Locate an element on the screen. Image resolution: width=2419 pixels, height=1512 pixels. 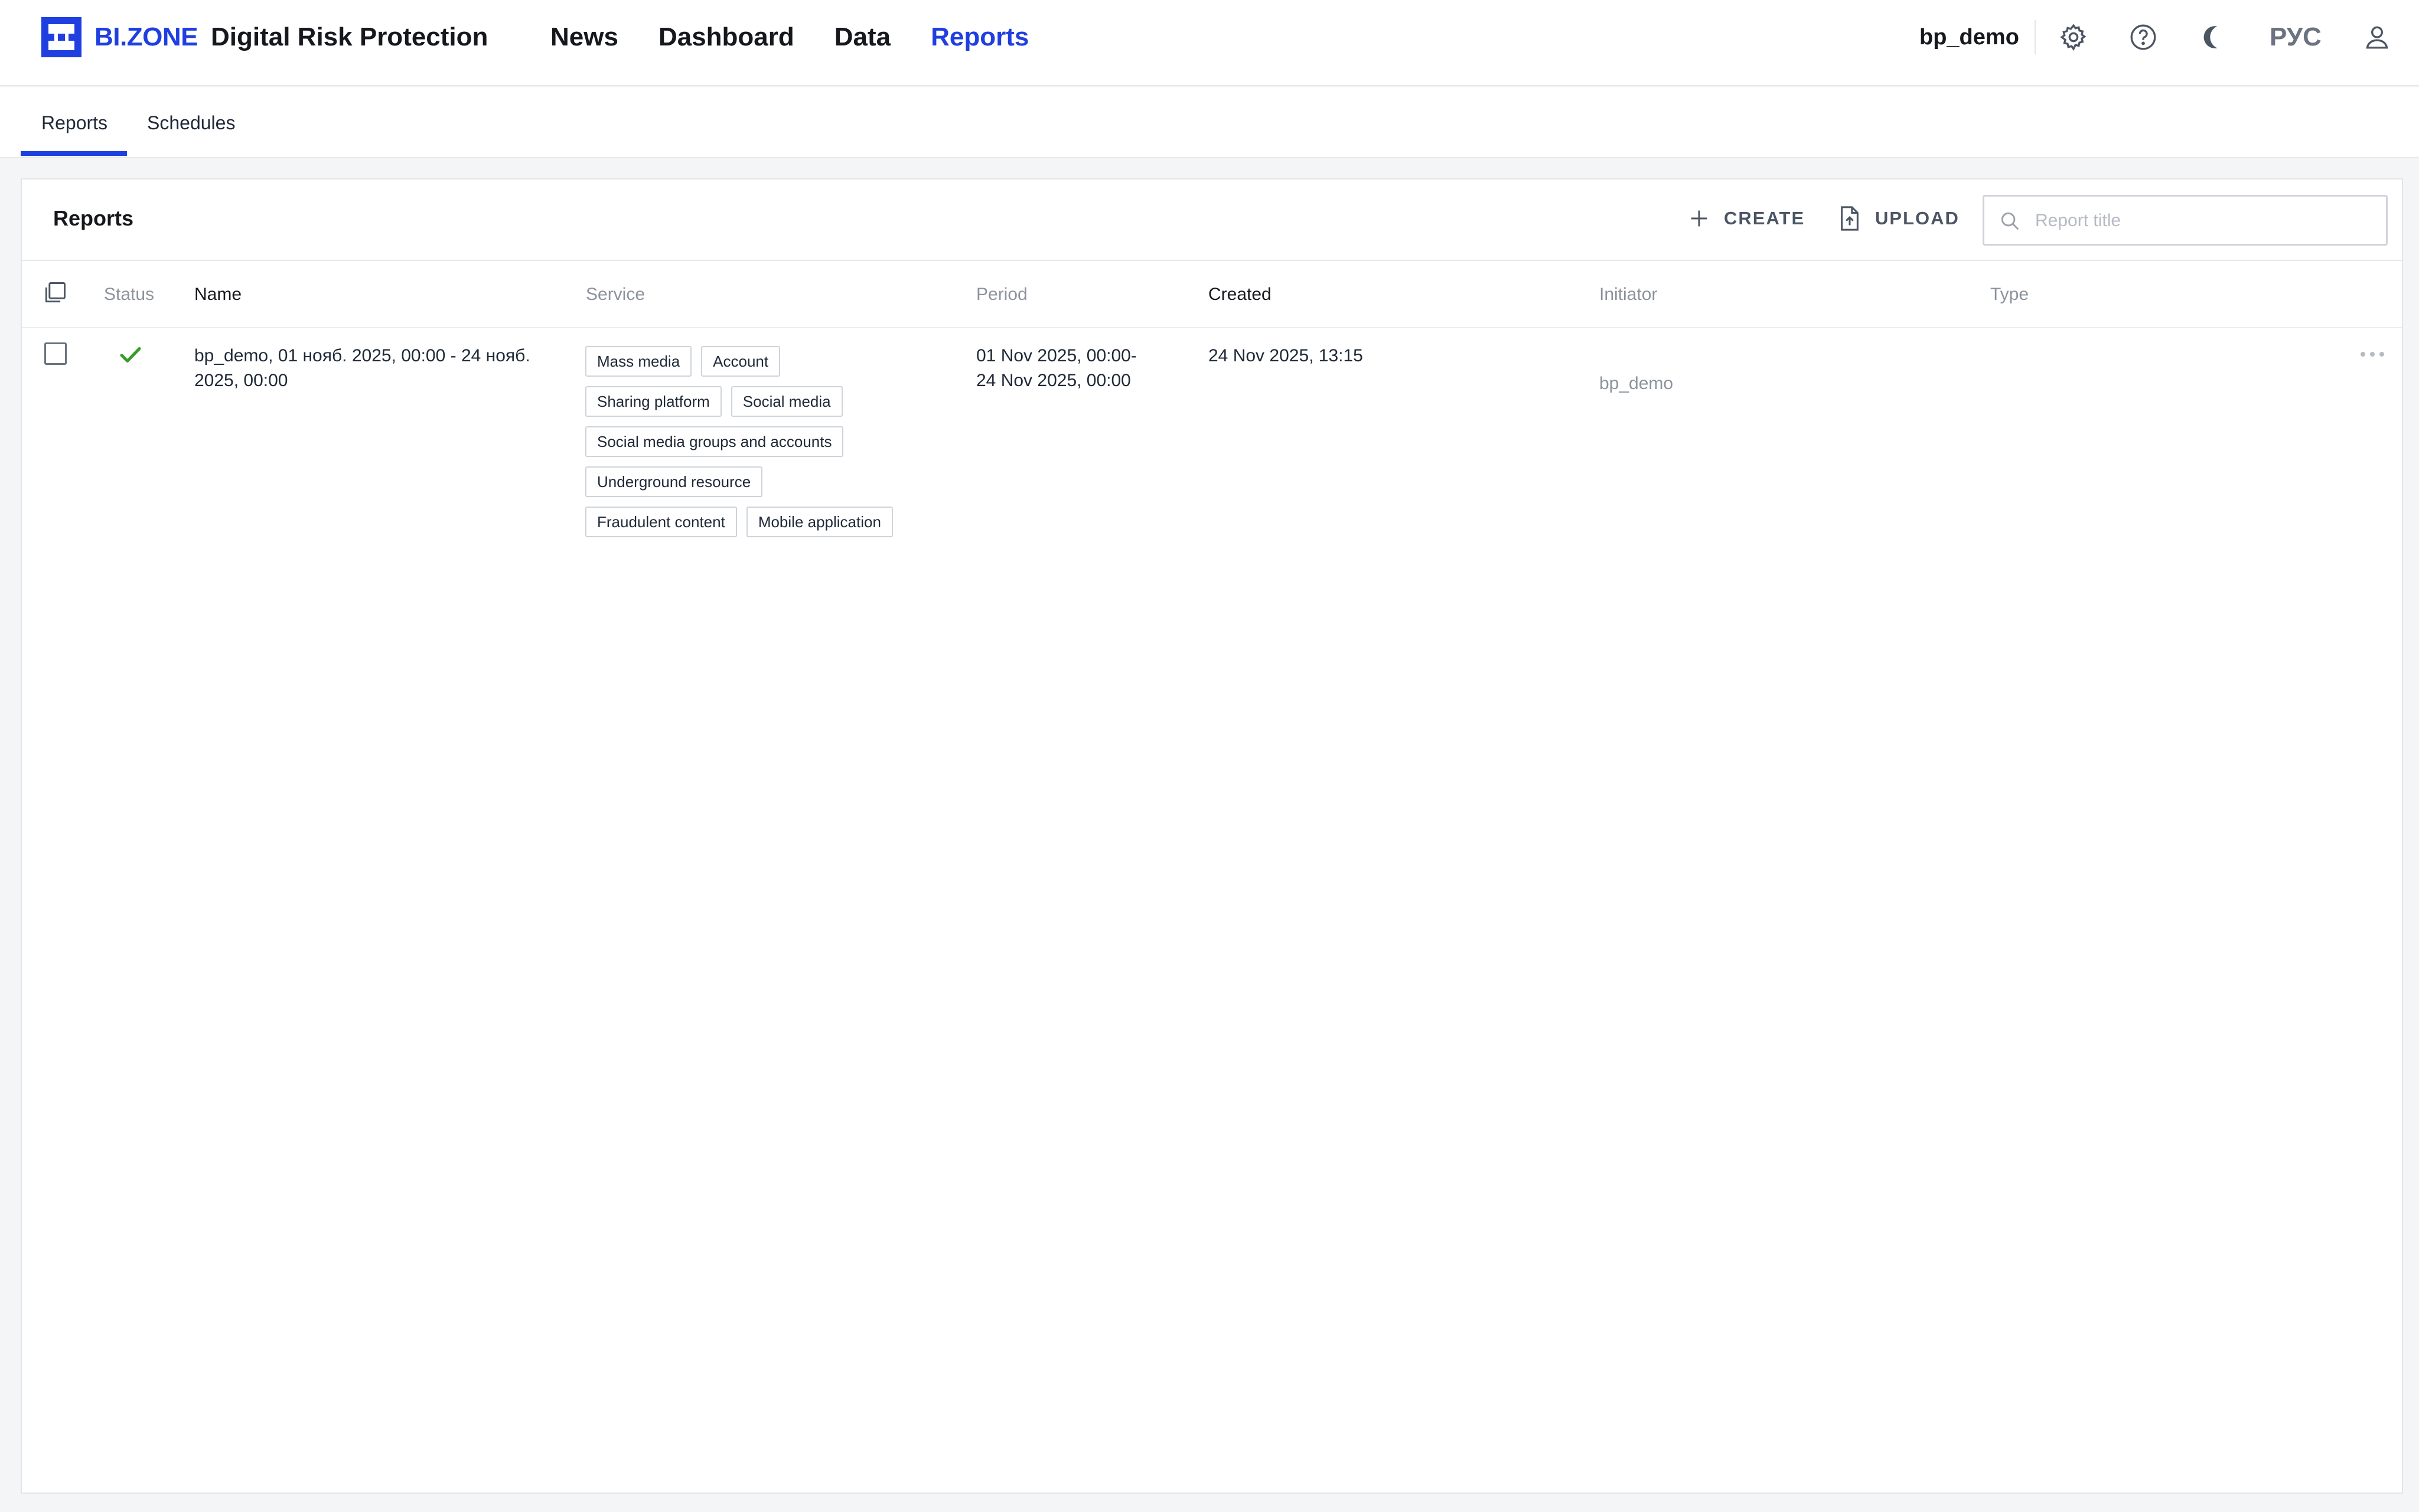
column-created: Created is located at coordinates (1240, 294).